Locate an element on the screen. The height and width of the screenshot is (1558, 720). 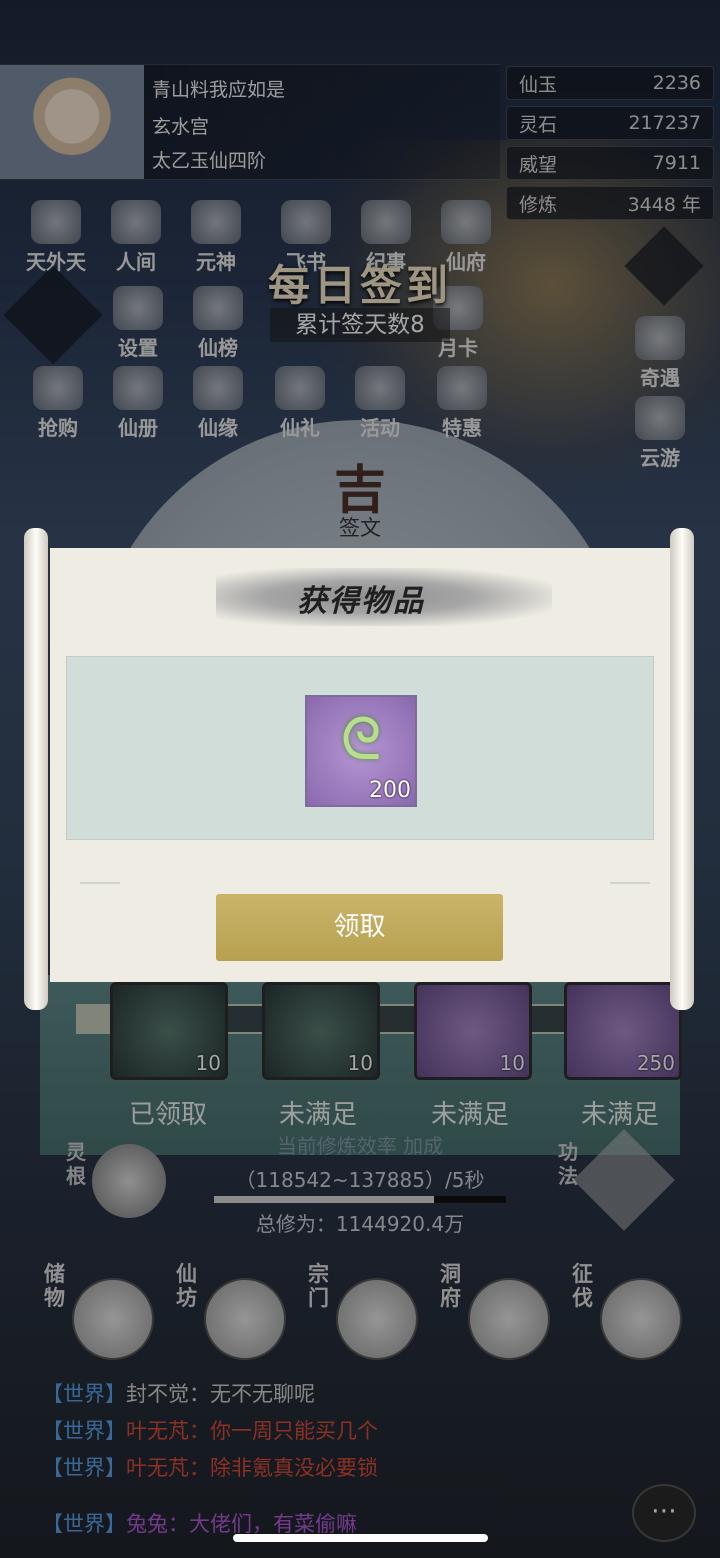
dialog-title: 获得物品 is located at coordinates (361, 601).